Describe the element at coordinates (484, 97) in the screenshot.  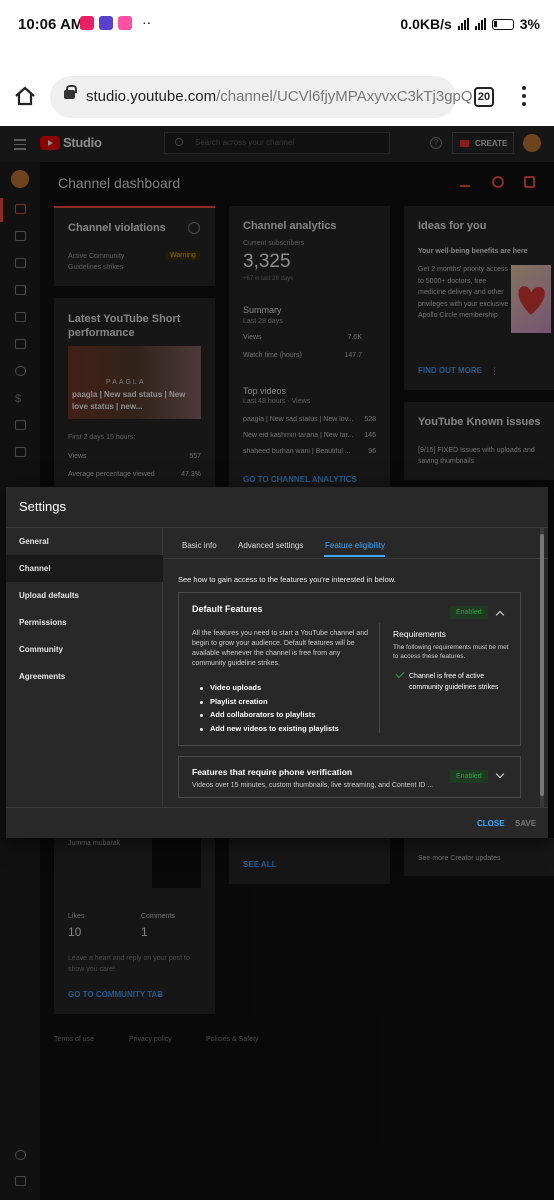
I see `tab-switcher-button: 20` at that location.